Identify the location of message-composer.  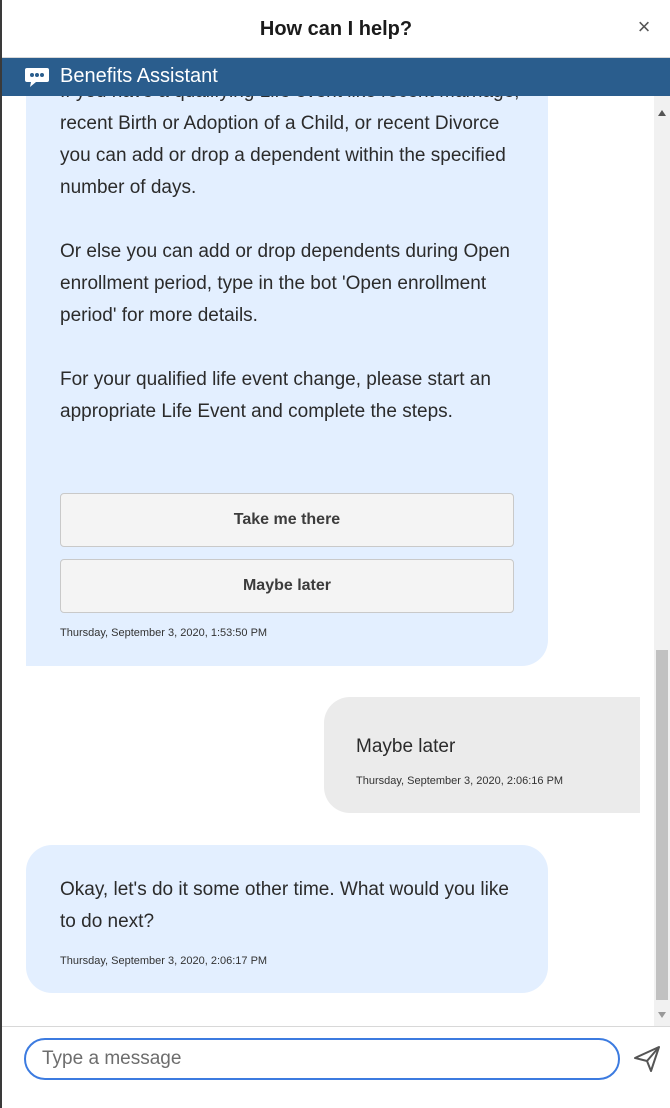
(336, 1067).